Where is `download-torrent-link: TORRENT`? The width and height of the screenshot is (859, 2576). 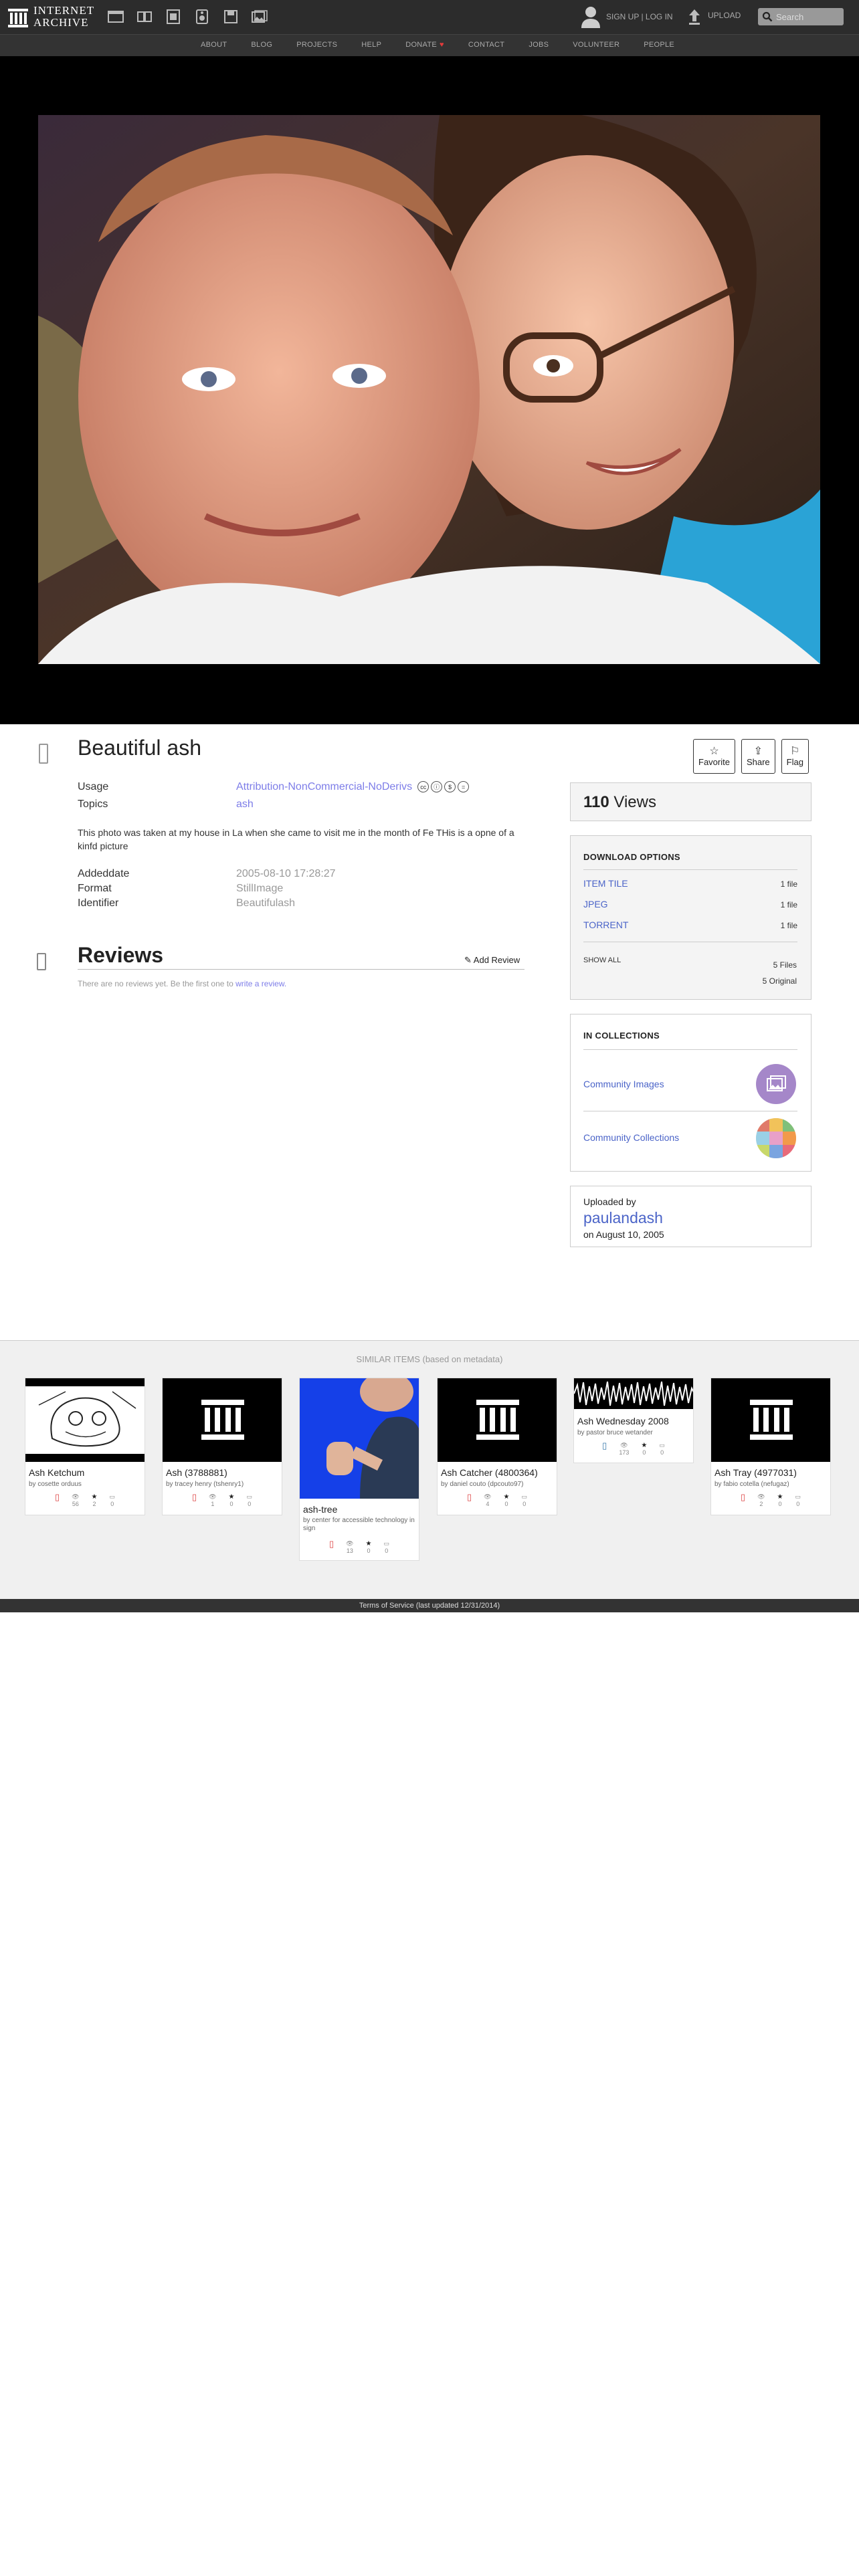 download-torrent-link: TORRENT is located at coordinates (605, 925).